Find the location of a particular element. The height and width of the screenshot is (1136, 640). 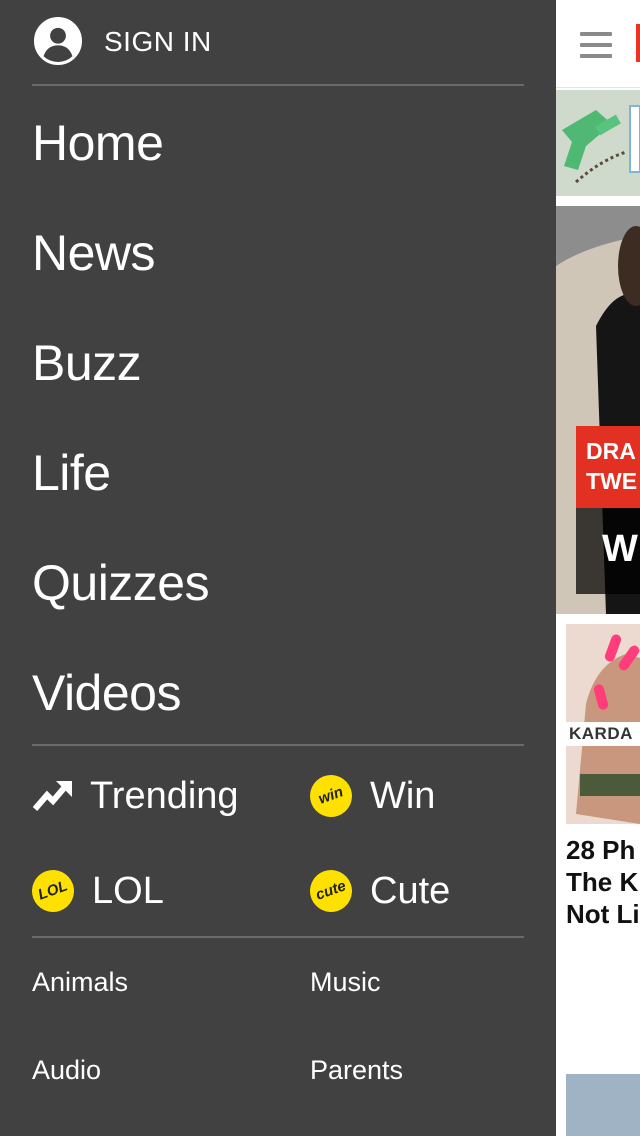

article-card-title: 28 Ph The K Not Li is located at coordinates (603, 882).